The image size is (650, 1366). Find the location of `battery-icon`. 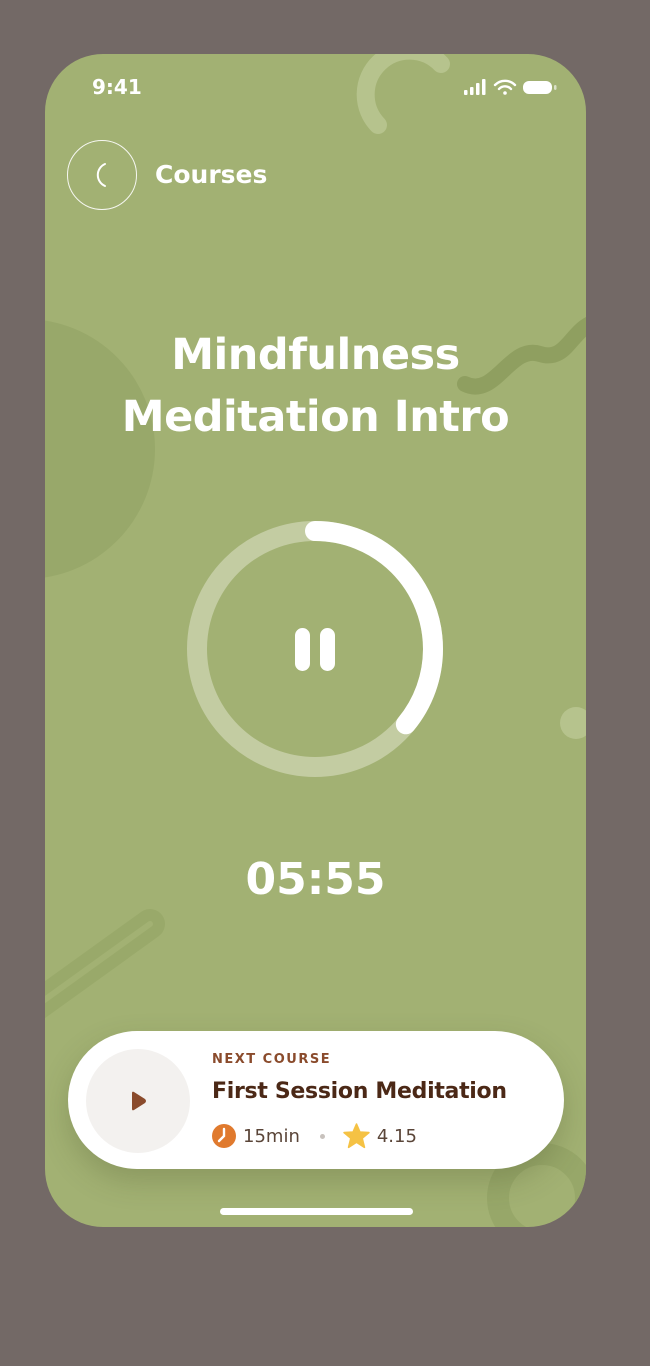

battery-icon is located at coordinates (540, 87).